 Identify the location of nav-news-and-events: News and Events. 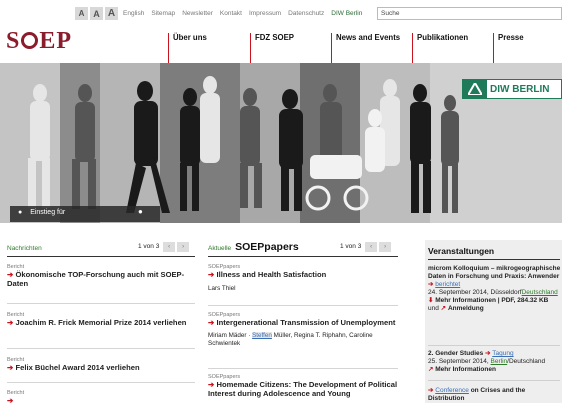
(371, 48).